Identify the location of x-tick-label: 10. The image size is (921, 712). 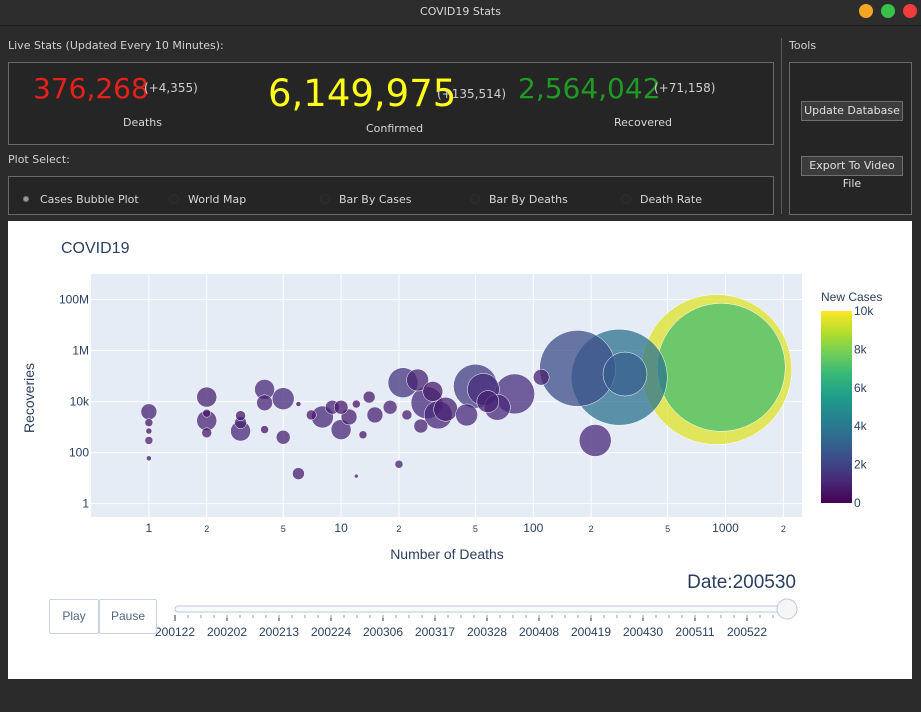
(341, 528).